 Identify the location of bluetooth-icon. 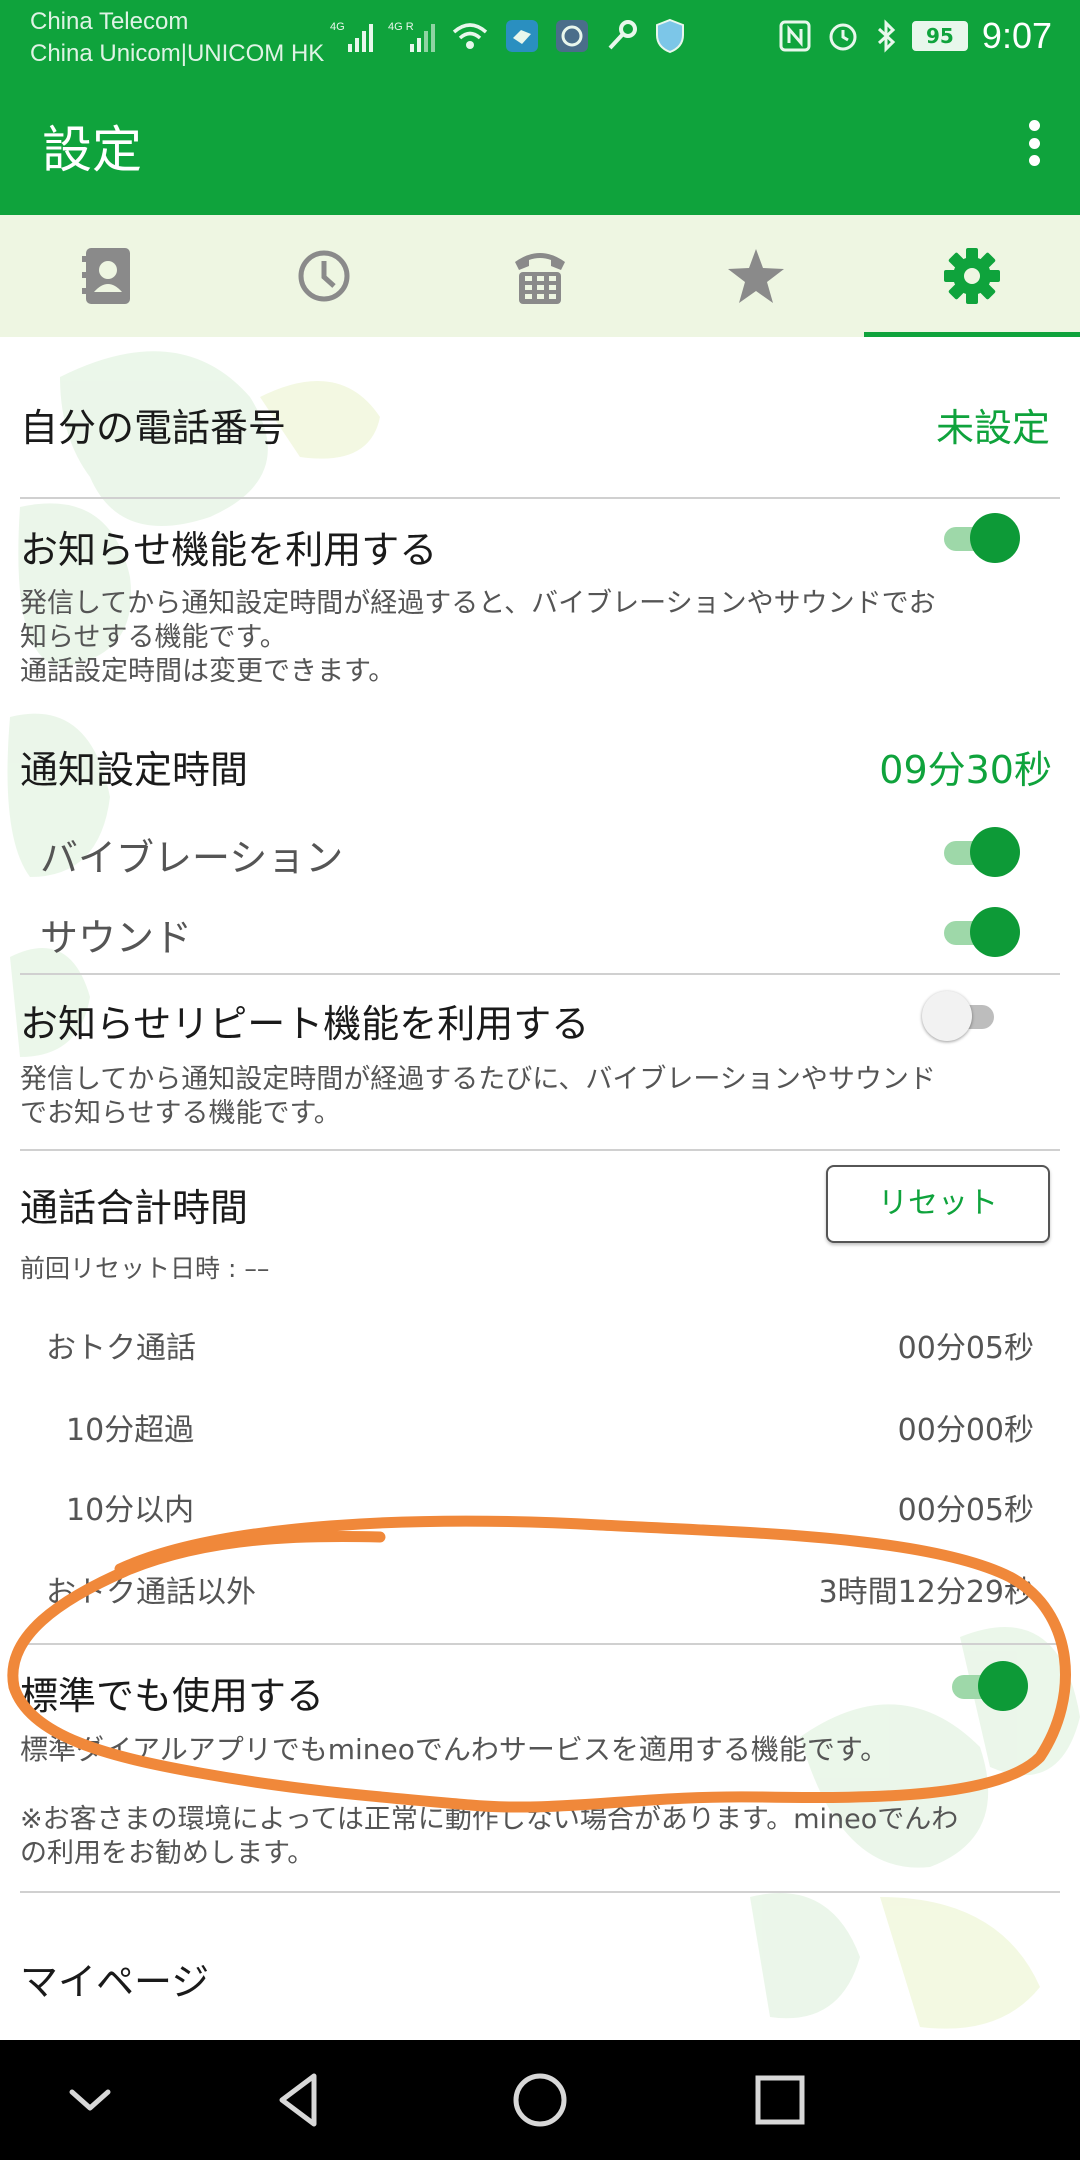
(886, 36).